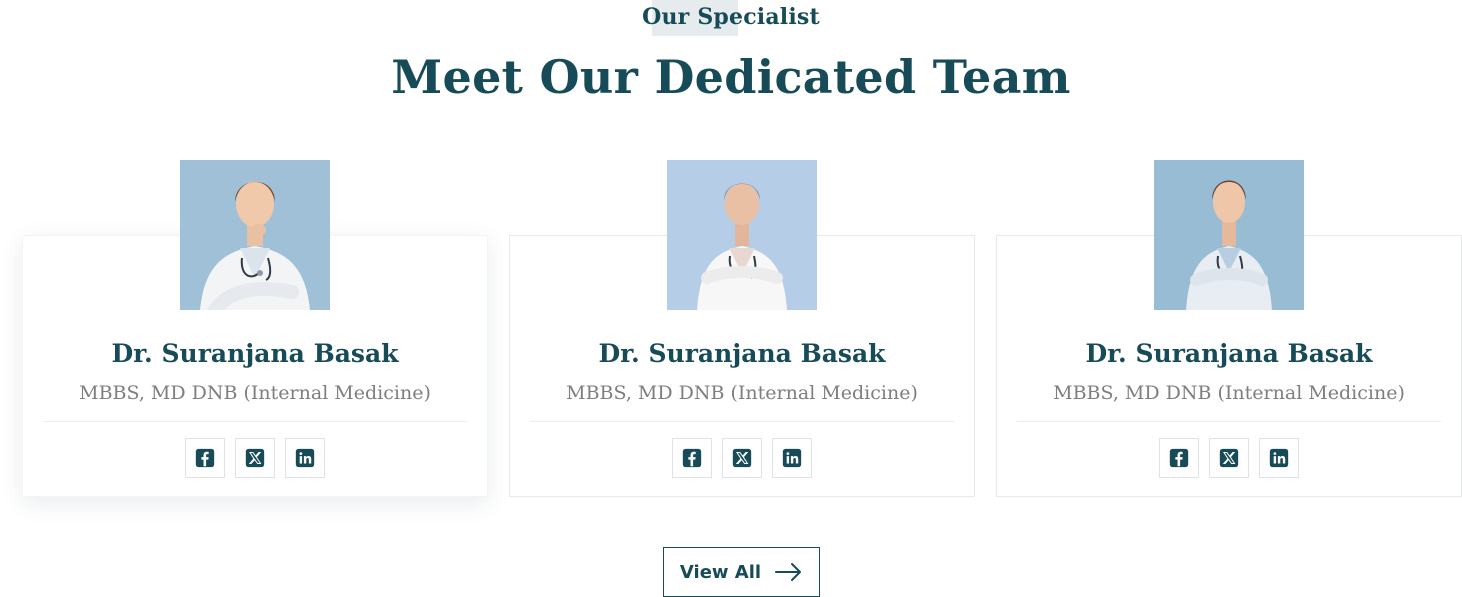 Image resolution: width=1462 pixels, height=597 pixels. I want to click on view-all-label: View All, so click(720, 572).